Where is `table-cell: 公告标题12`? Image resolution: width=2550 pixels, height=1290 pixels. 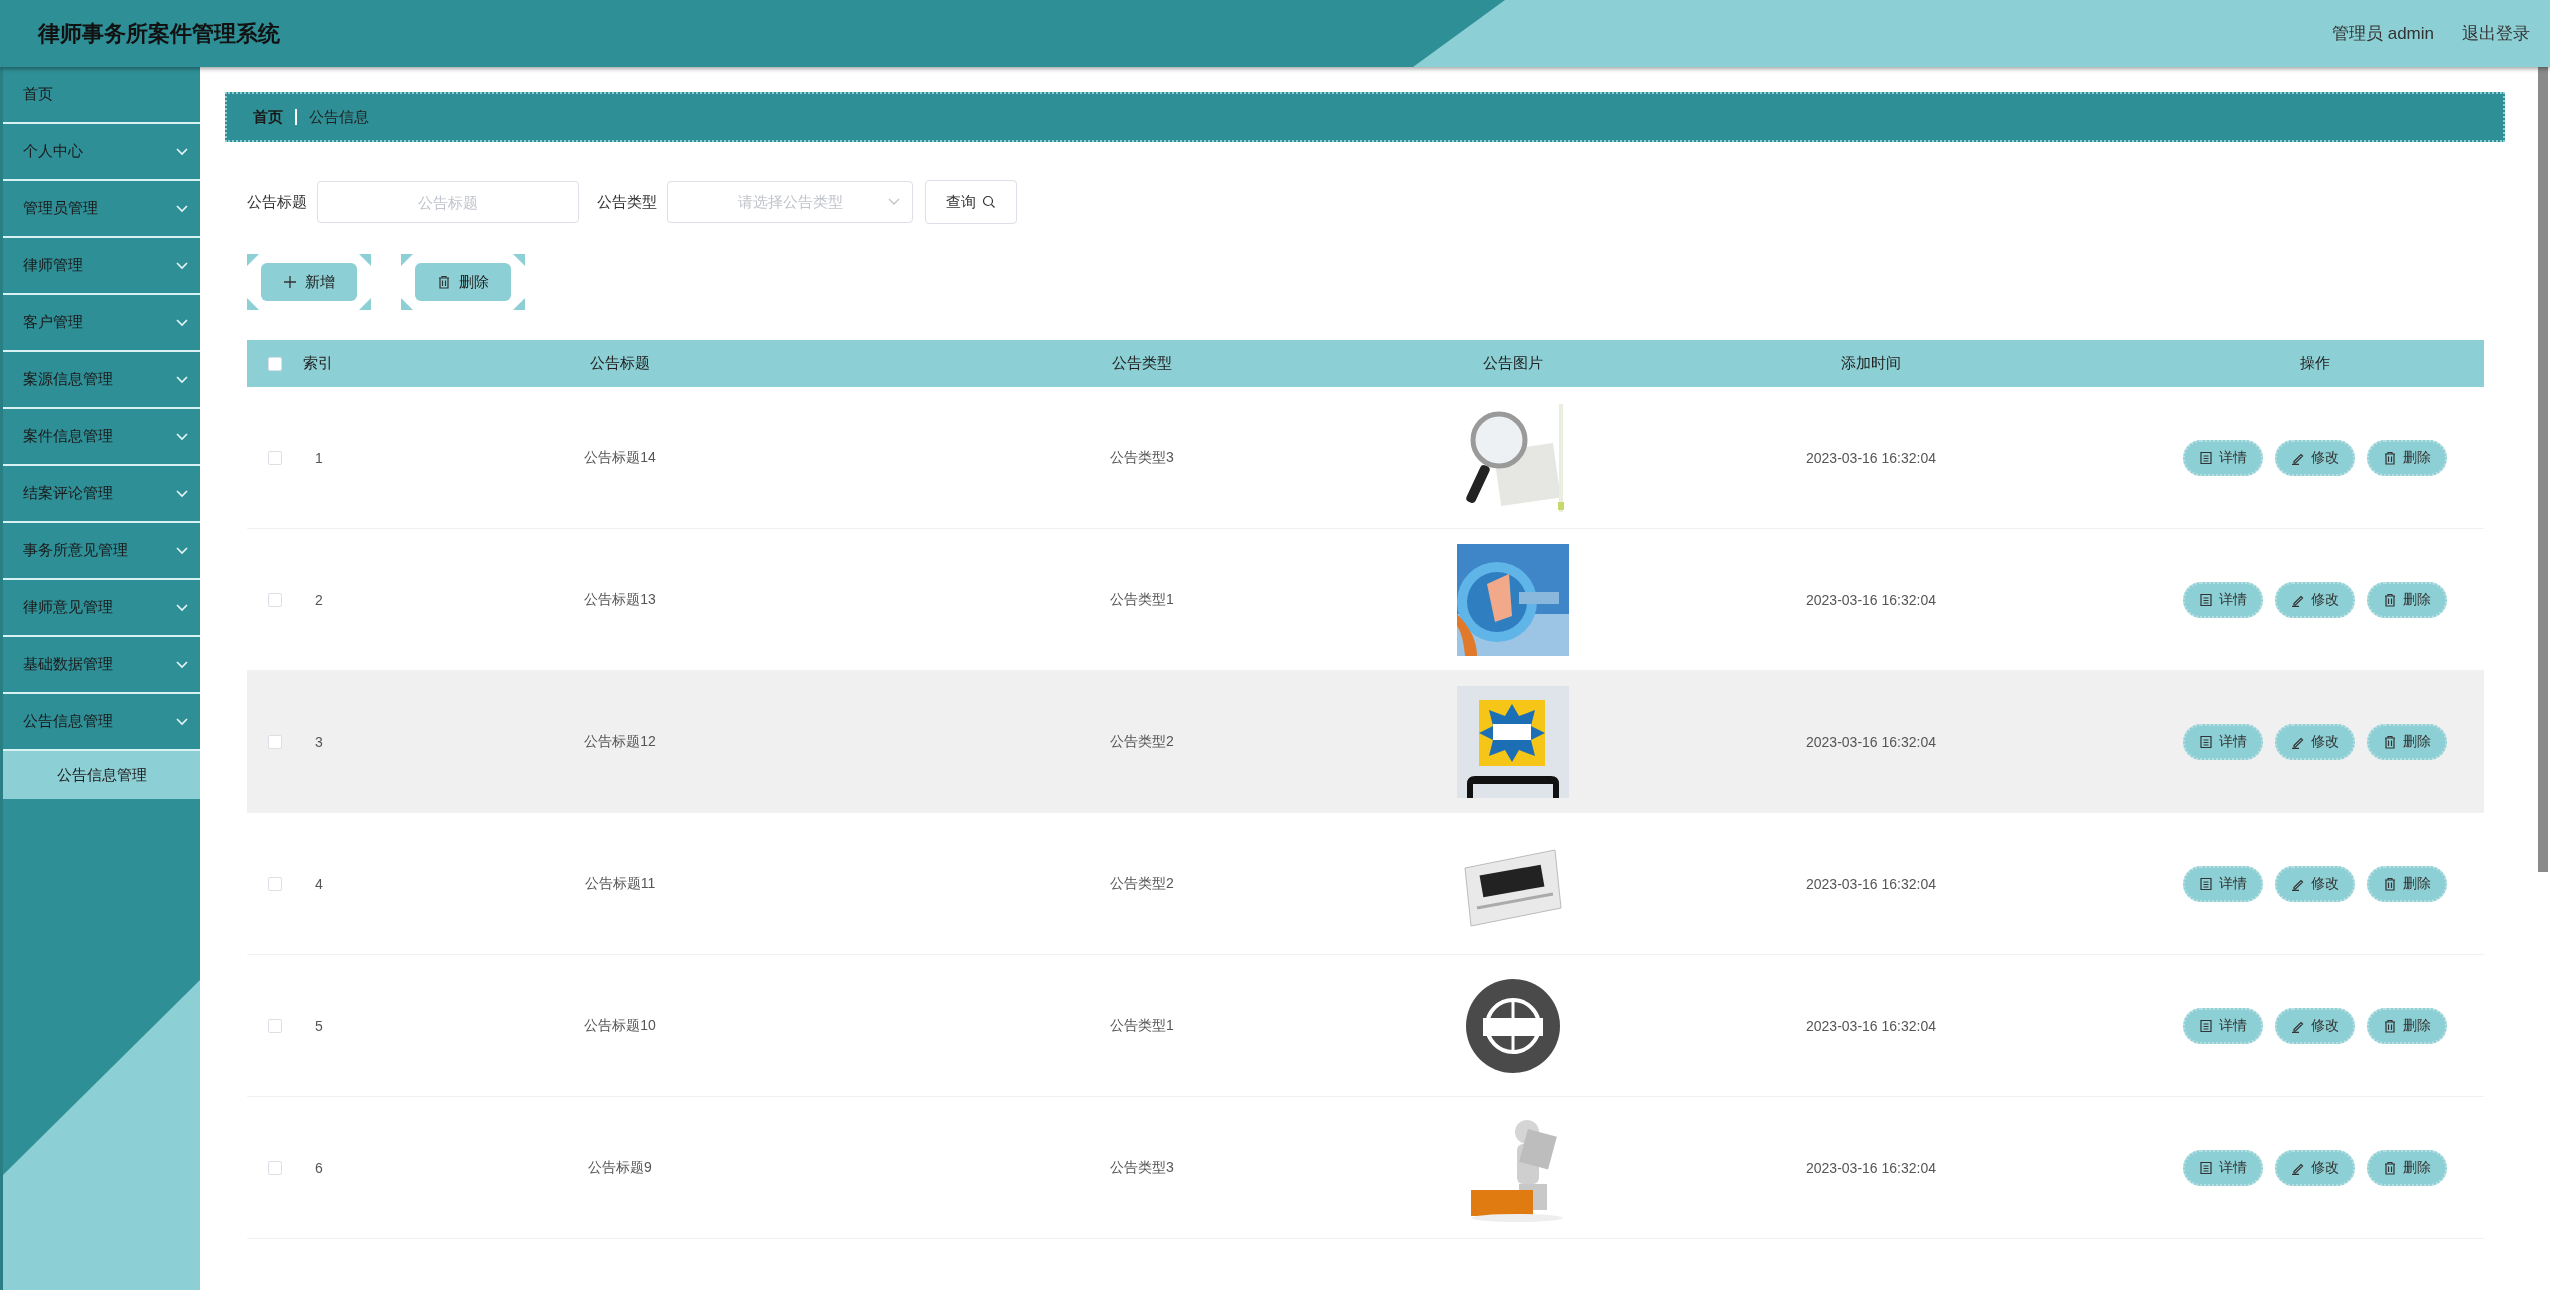
table-cell: 公告标题12 is located at coordinates (620, 740).